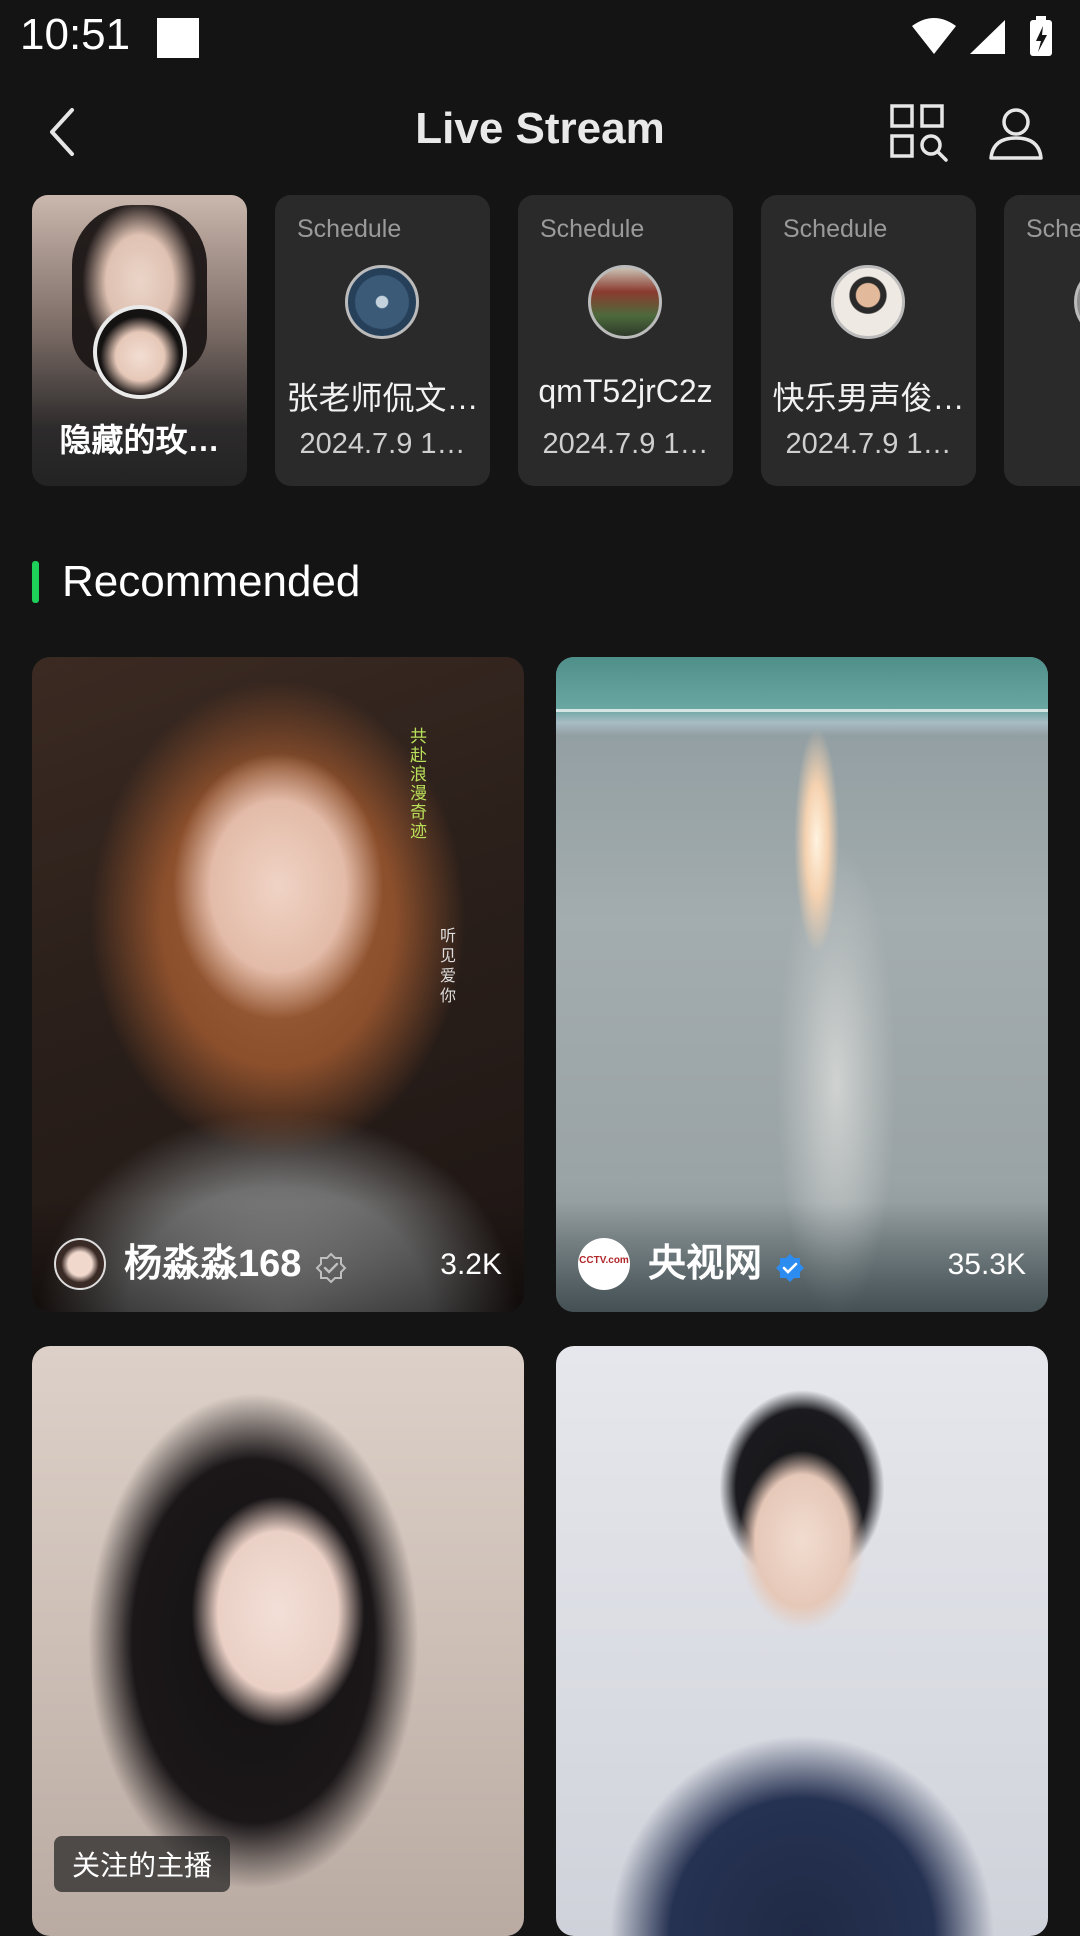 The height and width of the screenshot is (1936, 1080). I want to click on host-name: 杨淼淼168, so click(213, 1264).